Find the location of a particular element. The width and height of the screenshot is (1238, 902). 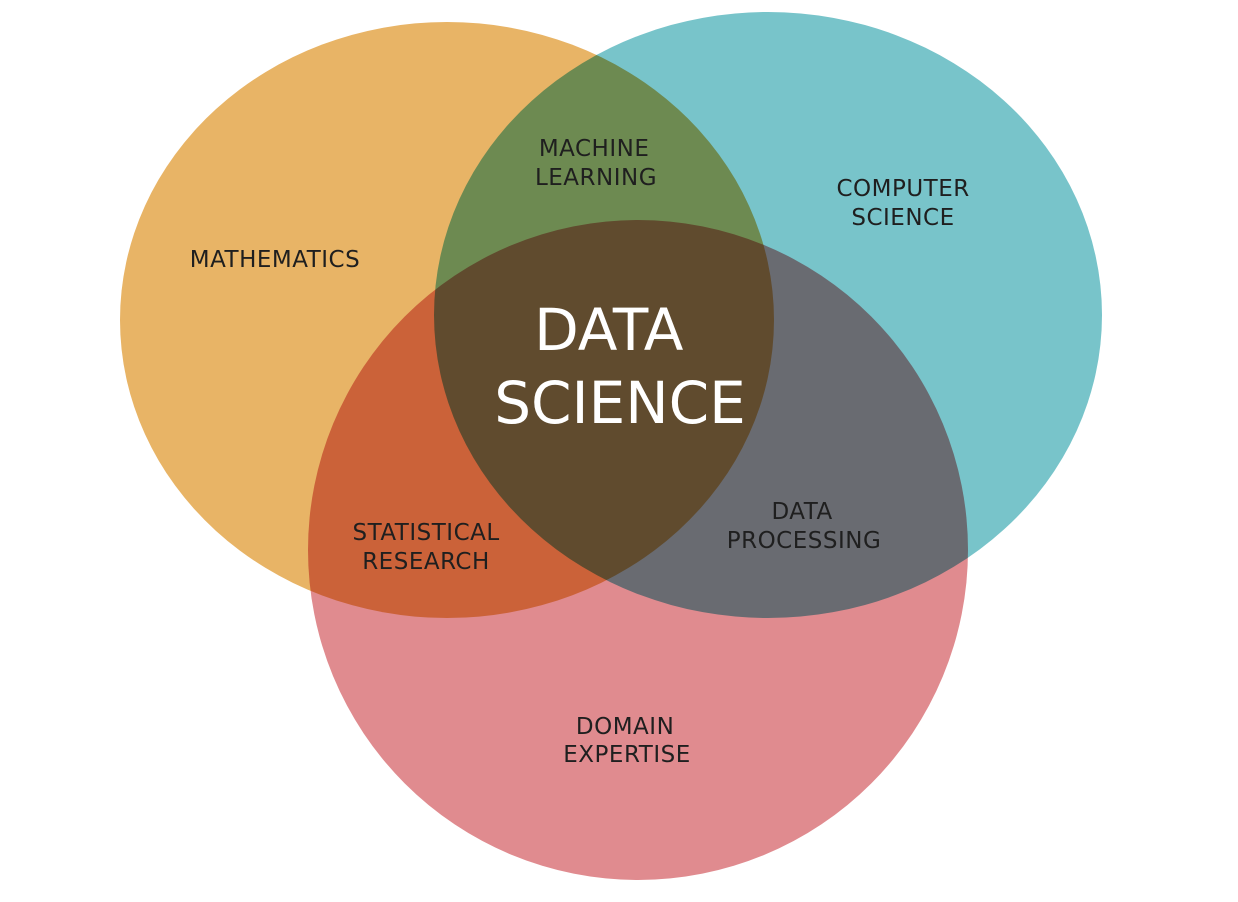

label-data-processing-line-2: PROCESSING is located at coordinates (804, 541).